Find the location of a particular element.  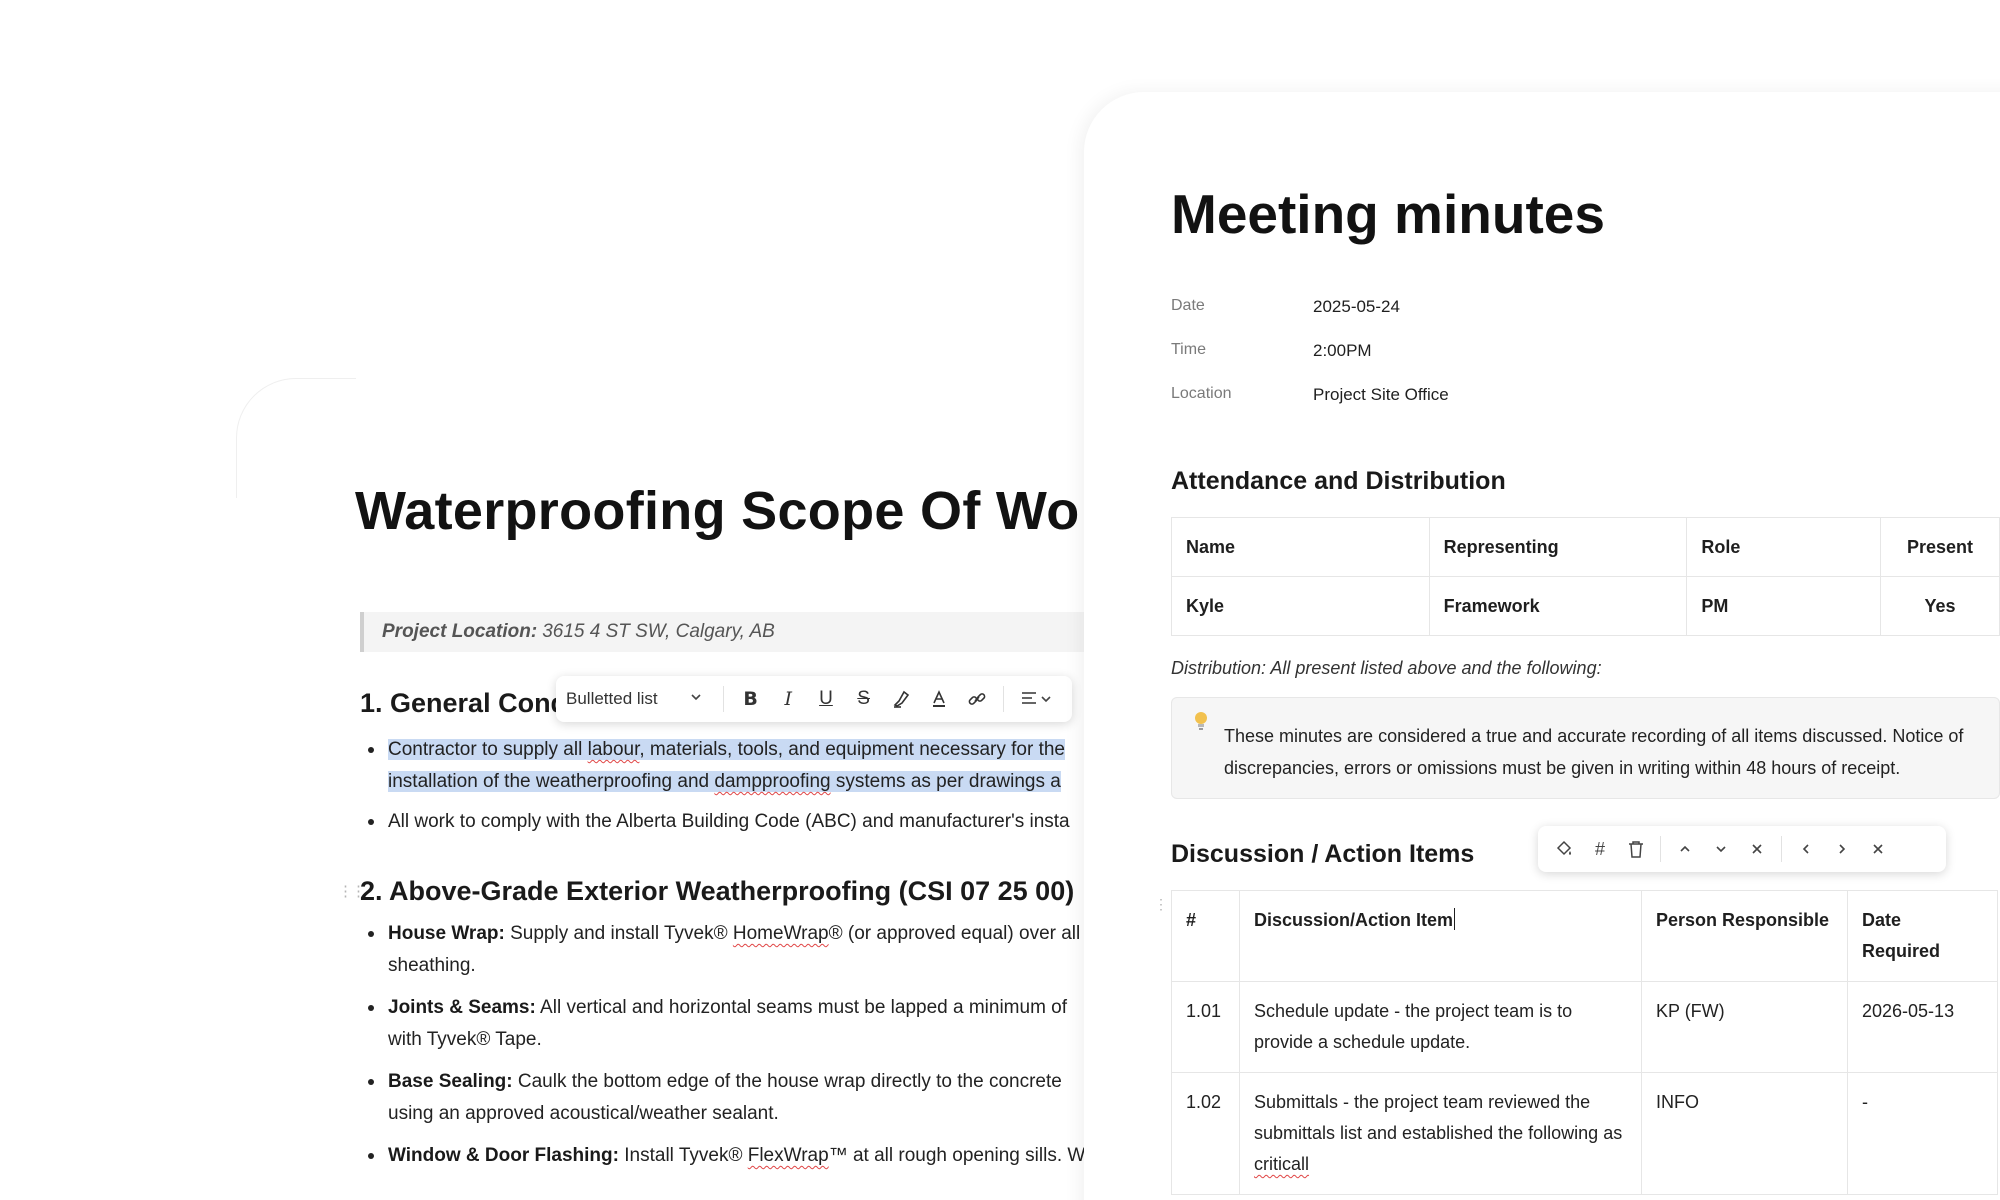

italic-icon: I is located at coordinates (788, 699).